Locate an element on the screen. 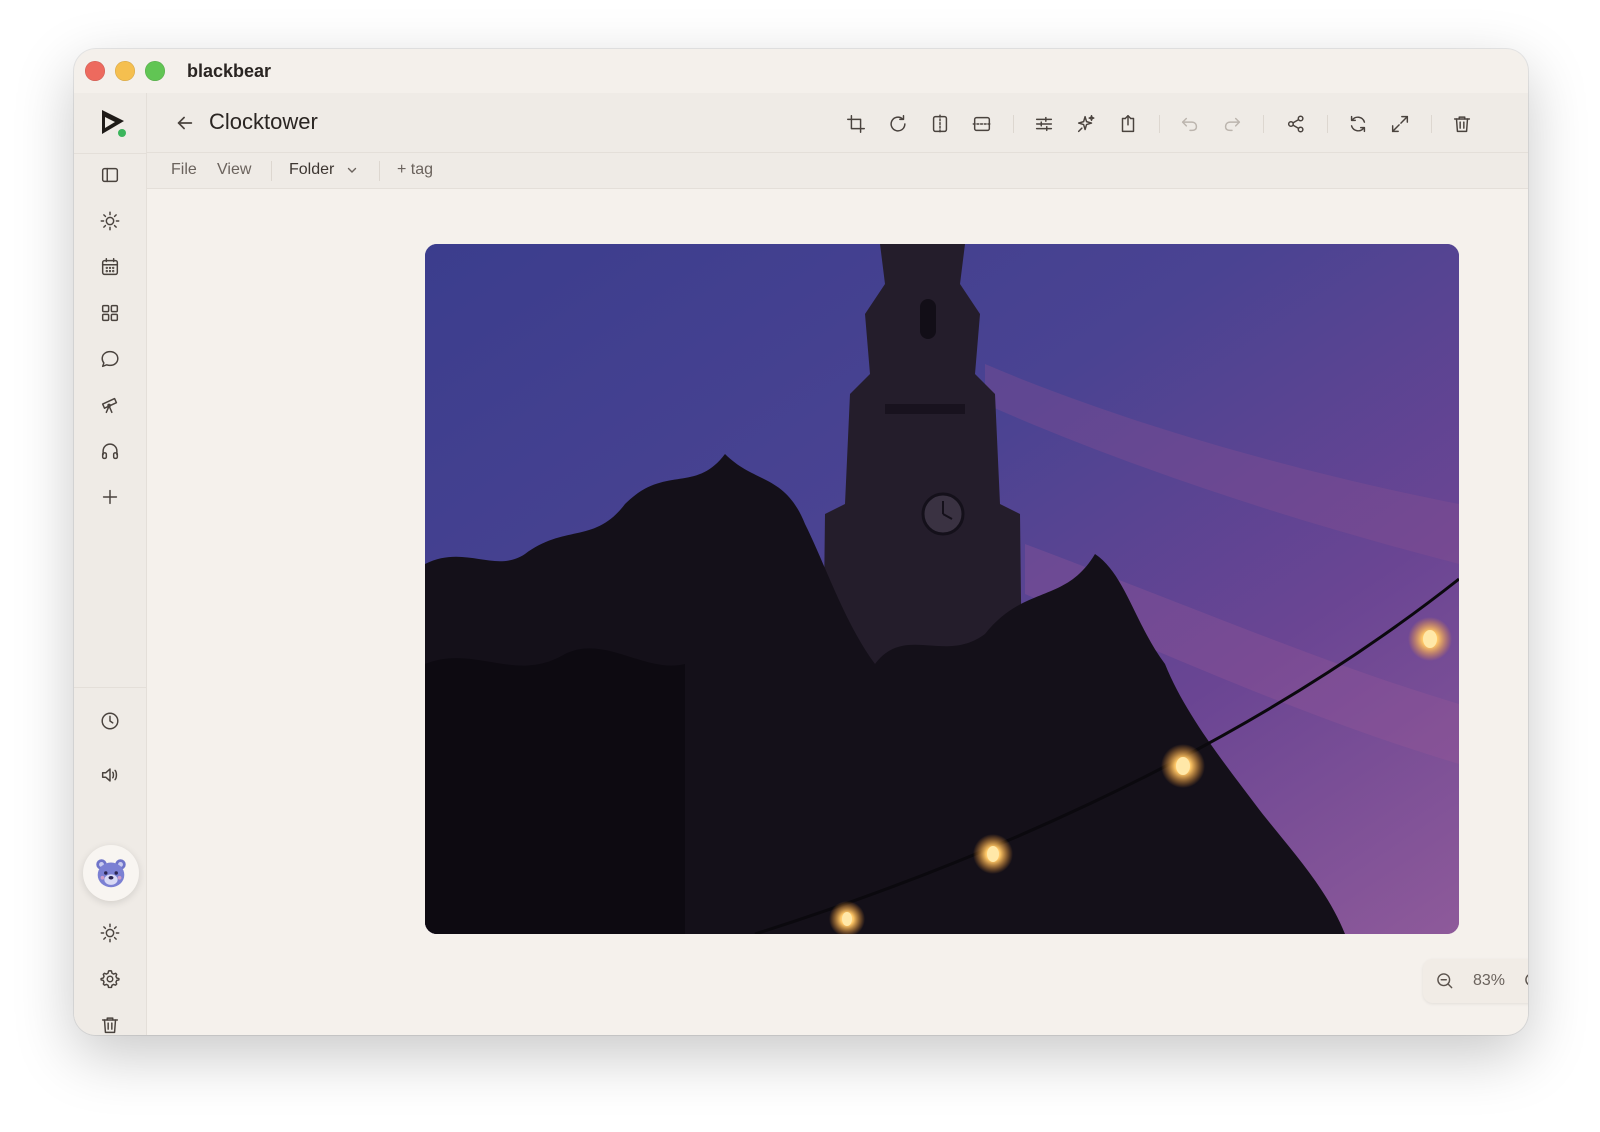 This screenshot has height=1132, width=1600. back-button is located at coordinates (185, 123).